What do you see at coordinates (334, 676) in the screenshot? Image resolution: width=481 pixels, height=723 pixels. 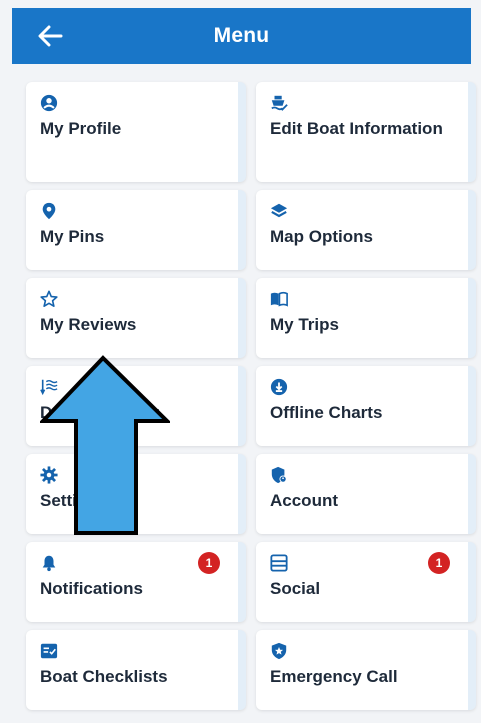 I see `menu-item-label: Emergency Call` at bounding box center [334, 676].